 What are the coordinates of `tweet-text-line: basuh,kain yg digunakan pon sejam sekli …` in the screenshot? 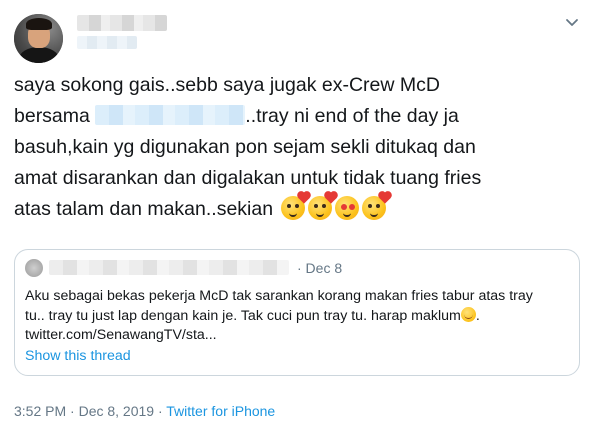 It's located at (245, 147).